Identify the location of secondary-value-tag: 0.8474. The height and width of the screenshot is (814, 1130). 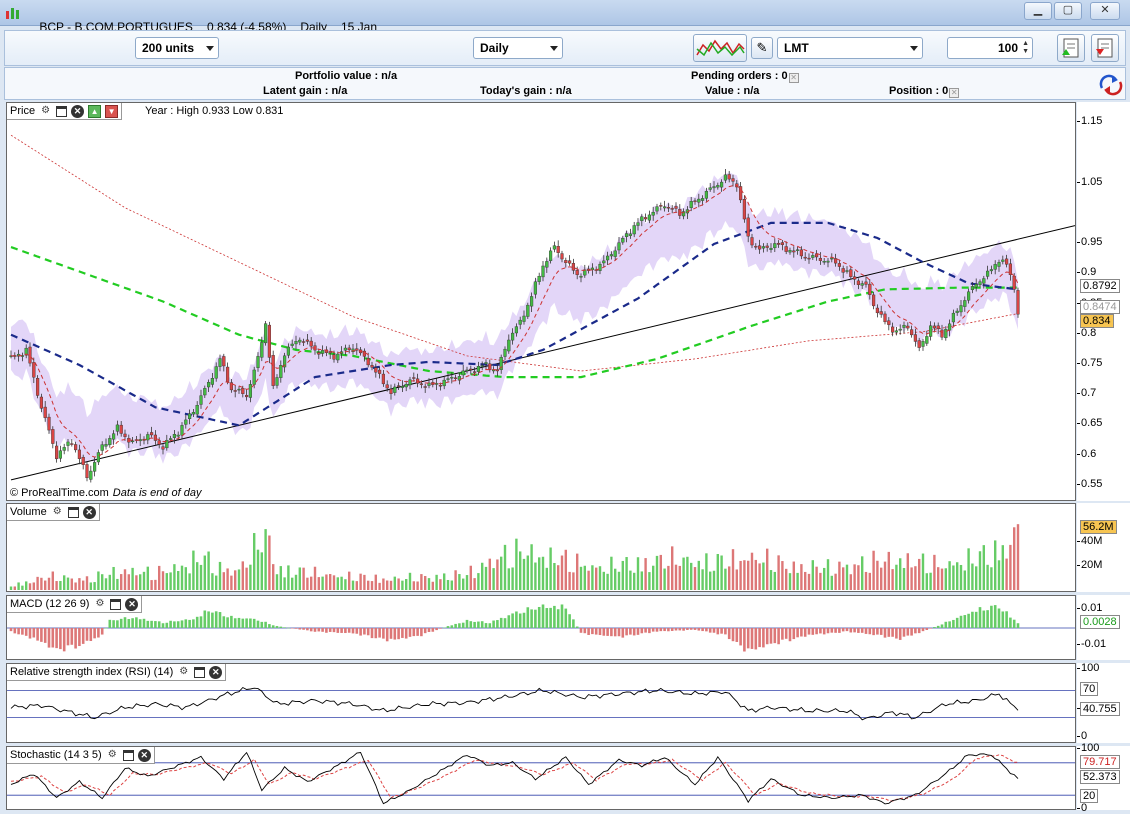
(1100, 307).